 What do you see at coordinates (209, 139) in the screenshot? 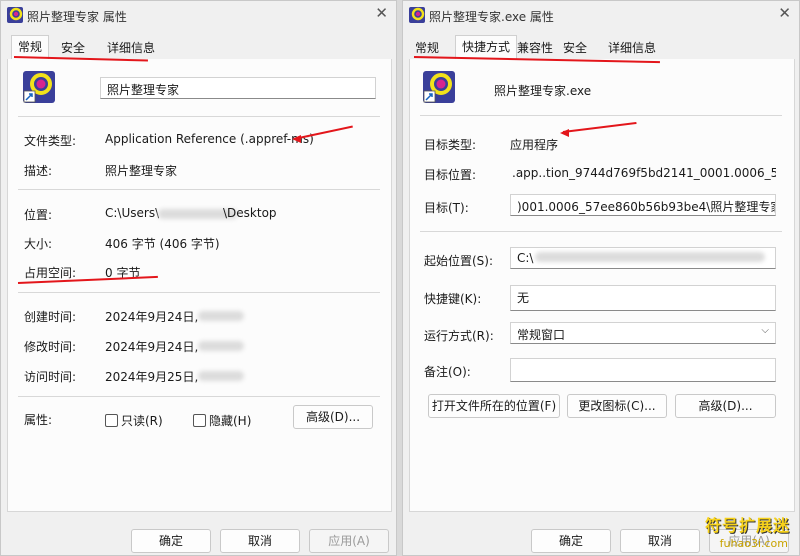
I see `file-type-value: Application Reference (.appref-ms)` at bounding box center [209, 139].